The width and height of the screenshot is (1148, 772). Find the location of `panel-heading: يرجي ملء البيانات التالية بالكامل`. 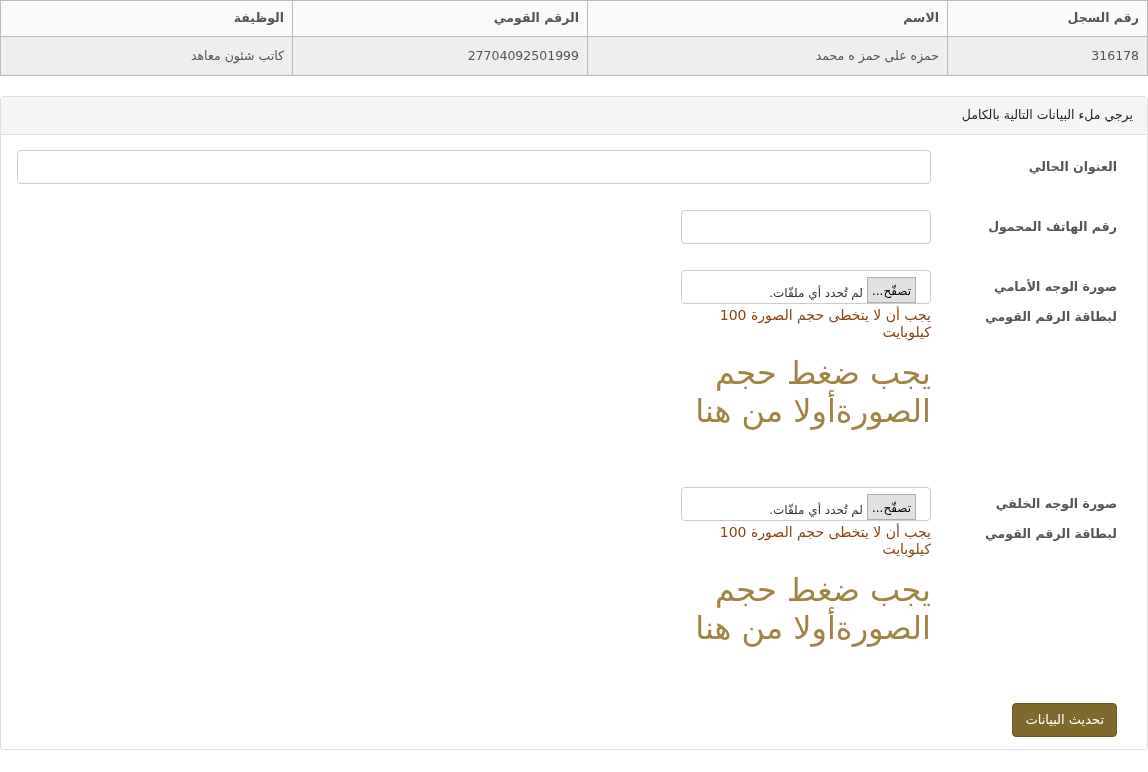

panel-heading: يرجي ملء البيانات التالية بالكامل is located at coordinates (574, 116).